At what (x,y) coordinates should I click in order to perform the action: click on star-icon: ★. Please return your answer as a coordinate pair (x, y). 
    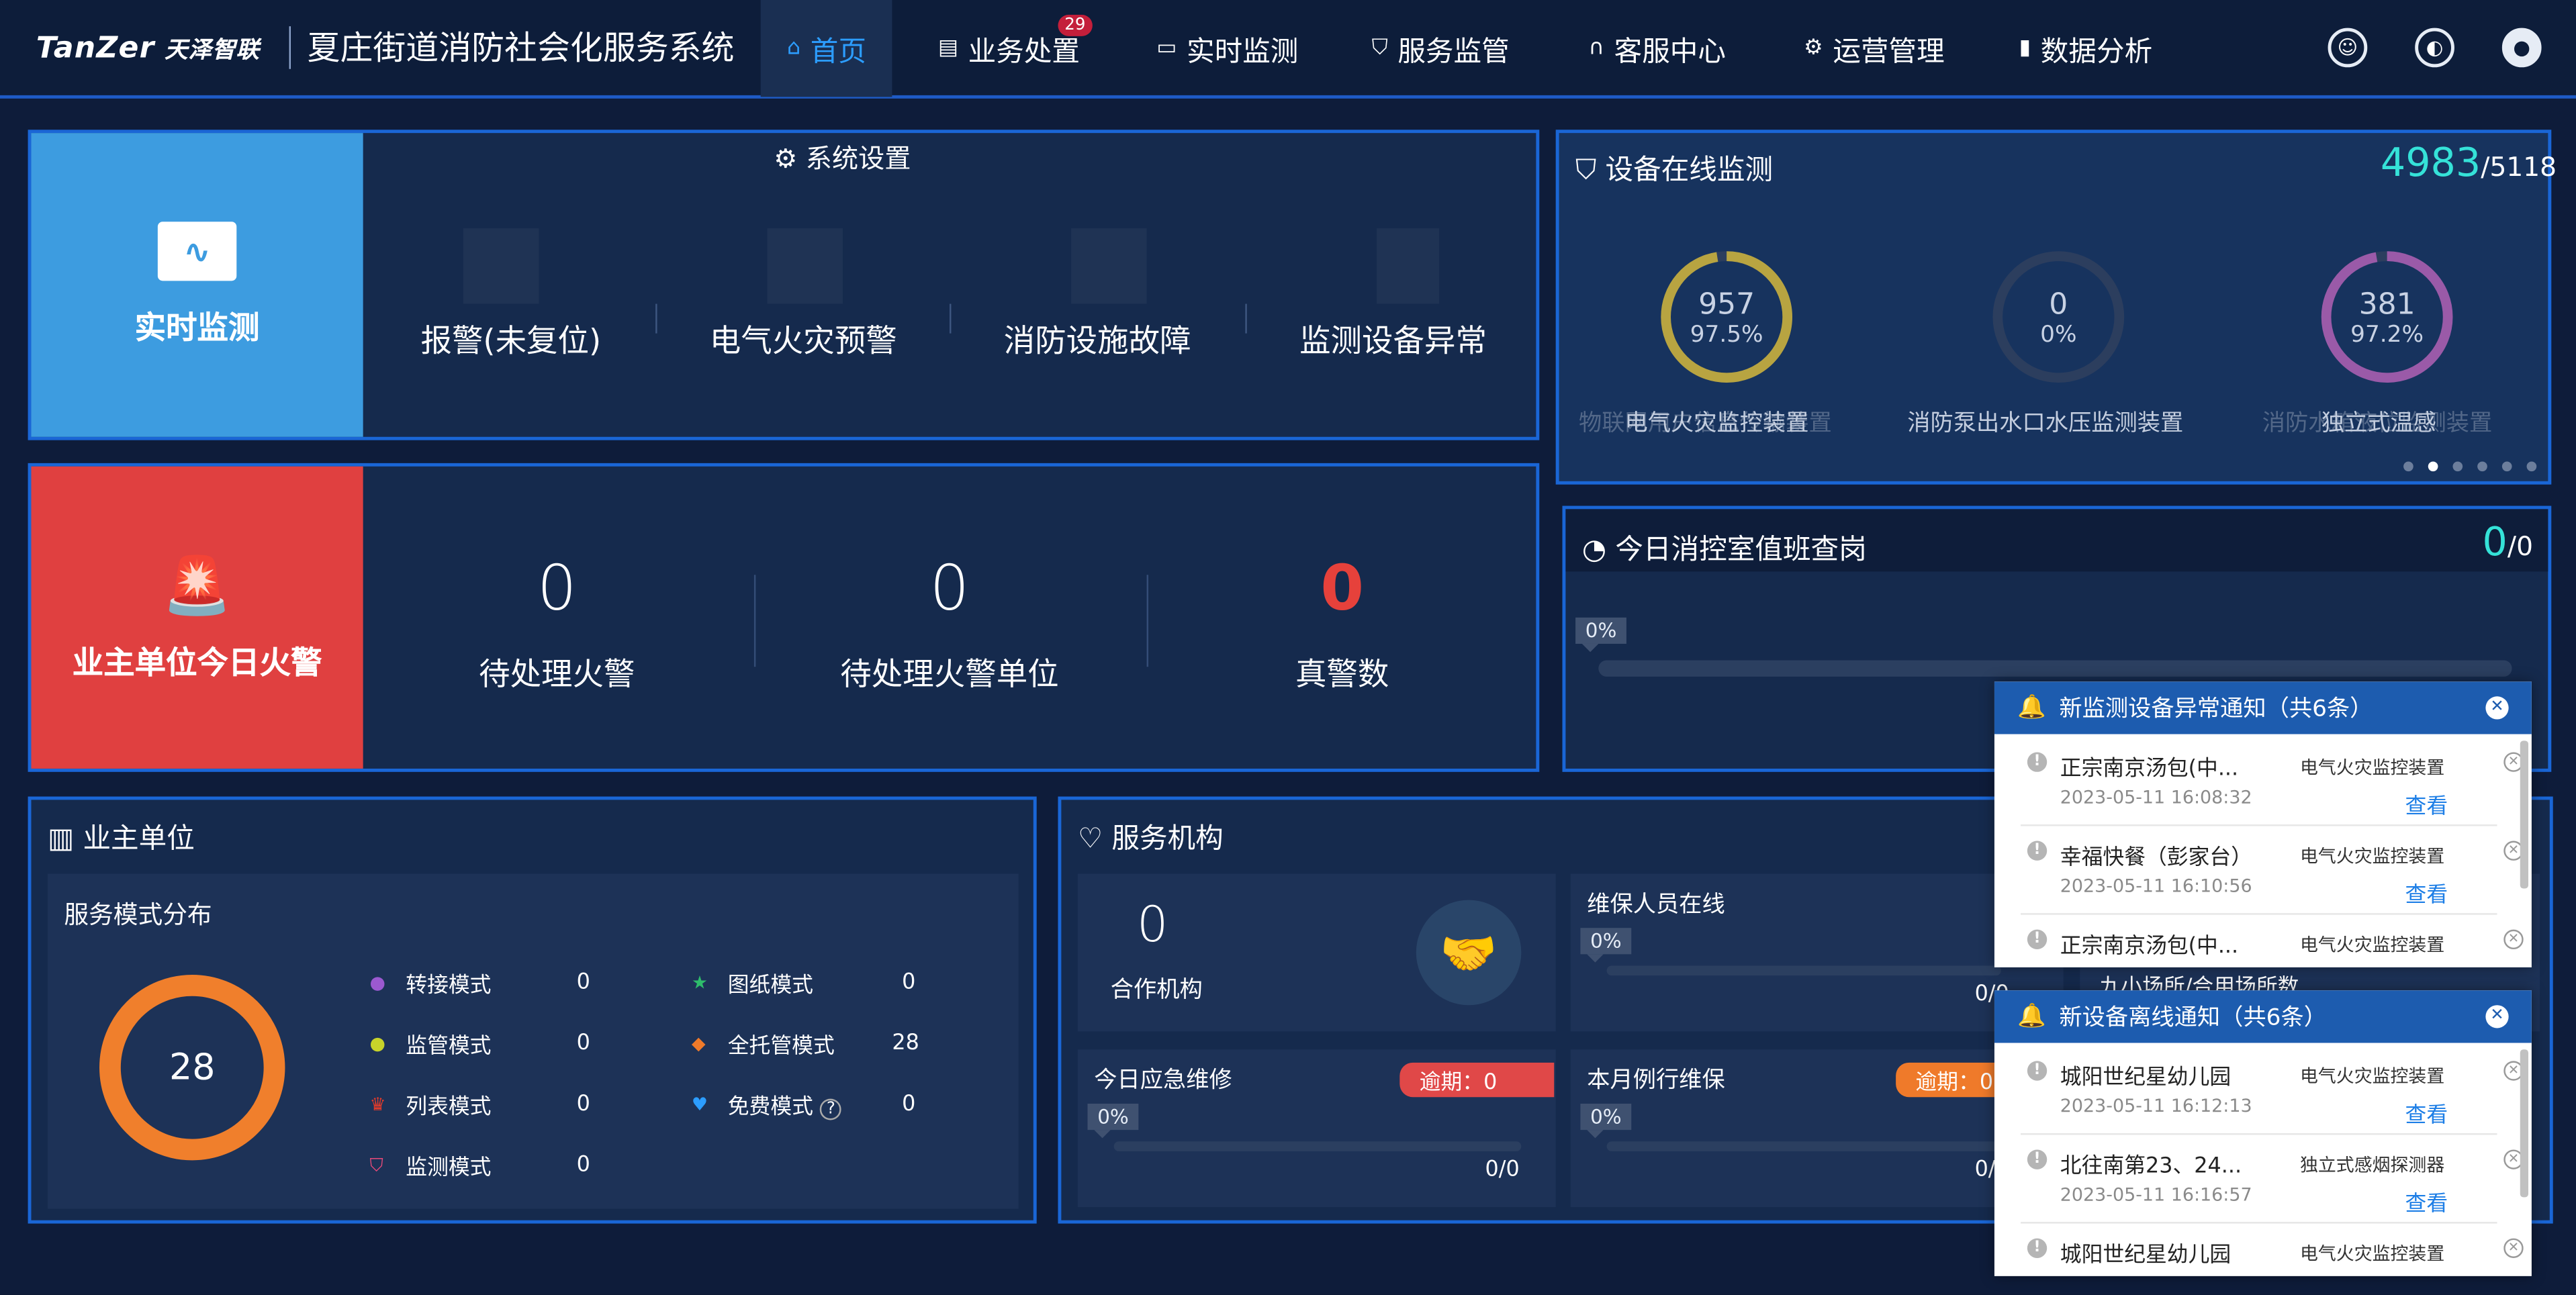
    Looking at the image, I should click on (699, 983).